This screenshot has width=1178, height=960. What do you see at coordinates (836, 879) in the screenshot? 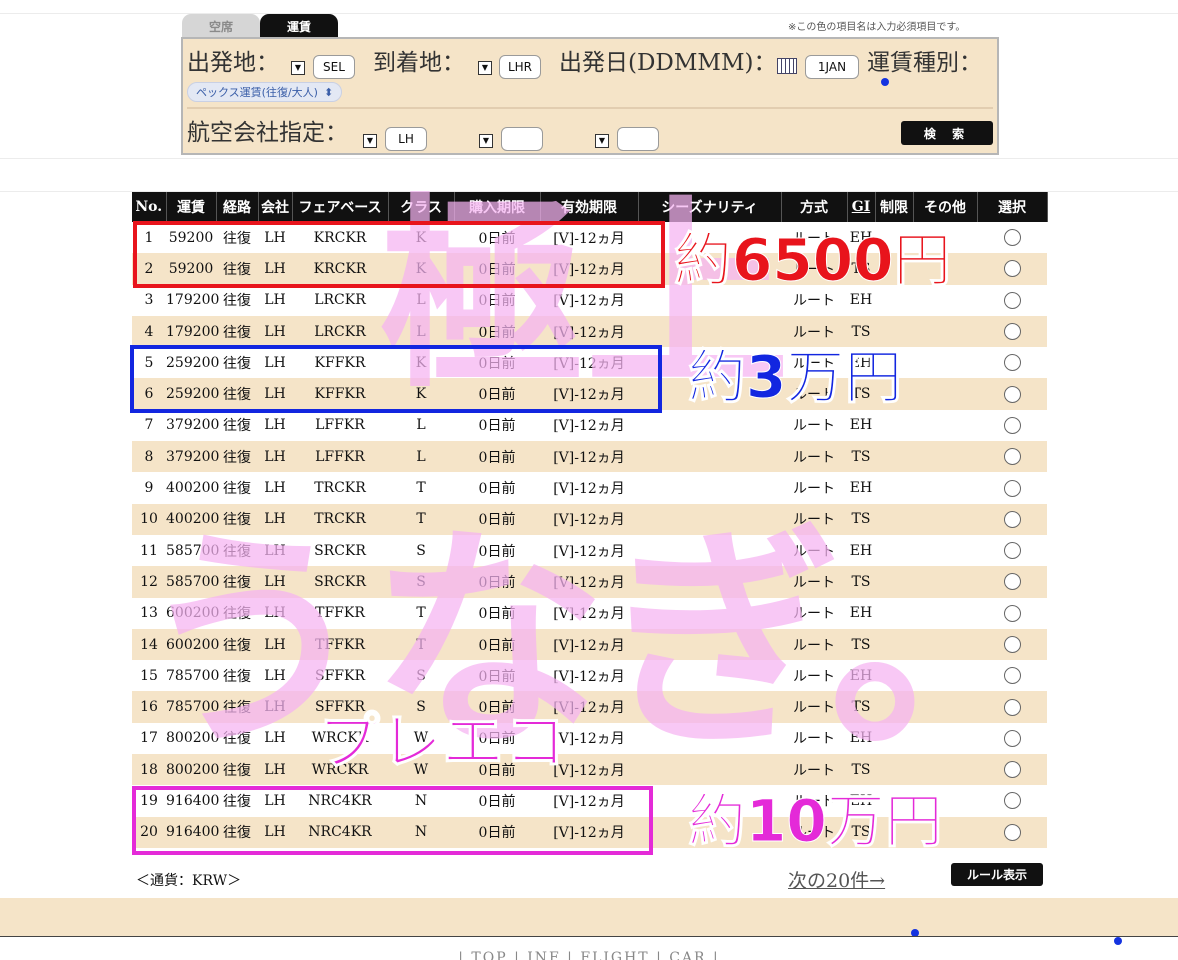
I see `next-page-link: 次の20件→` at bounding box center [836, 879].